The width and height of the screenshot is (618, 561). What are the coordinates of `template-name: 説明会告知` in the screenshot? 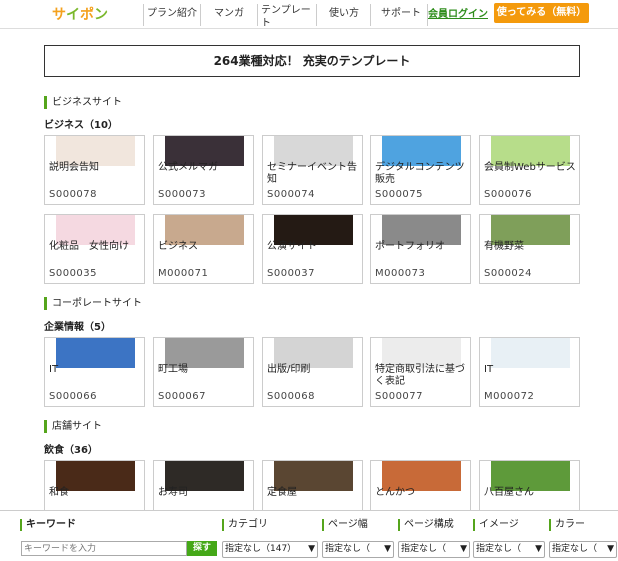 It's located at (74, 167).